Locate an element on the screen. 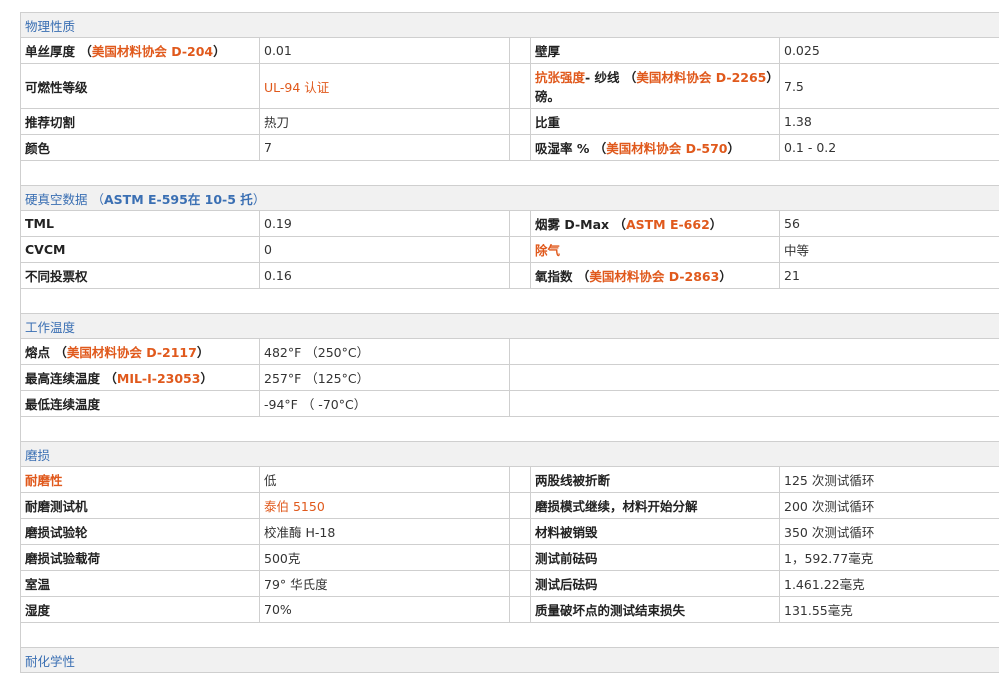 This screenshot has height=673, width=999. property-value: 7 is located at coordinates (385, 148).